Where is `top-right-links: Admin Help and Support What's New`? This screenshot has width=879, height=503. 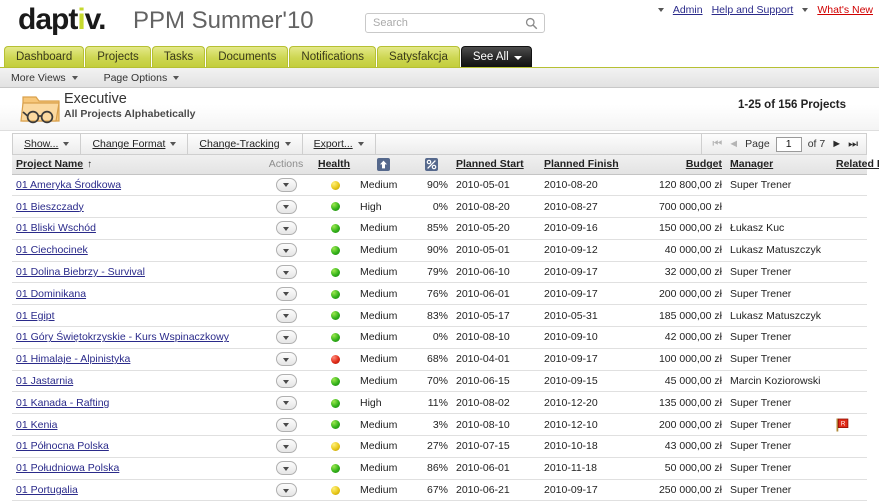
top-right-links: Admin Help and Support What's New is located at coordinates (757, 10).